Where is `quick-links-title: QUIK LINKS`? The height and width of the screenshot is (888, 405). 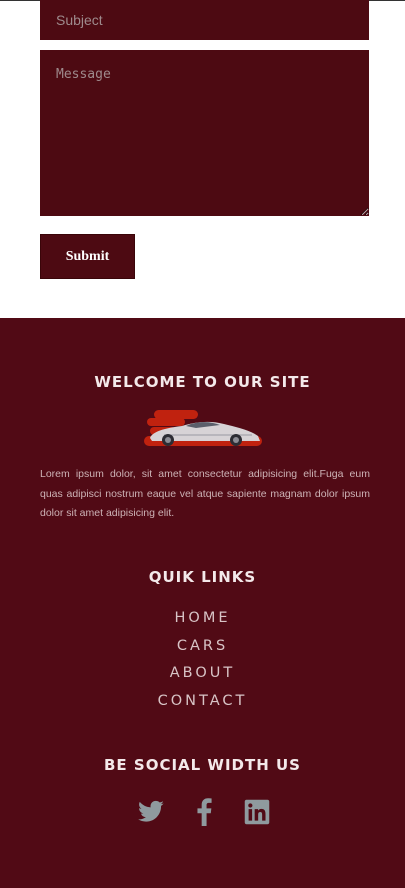 quick-links-title: QUIK LINKS is located at coordinates (202, 577).